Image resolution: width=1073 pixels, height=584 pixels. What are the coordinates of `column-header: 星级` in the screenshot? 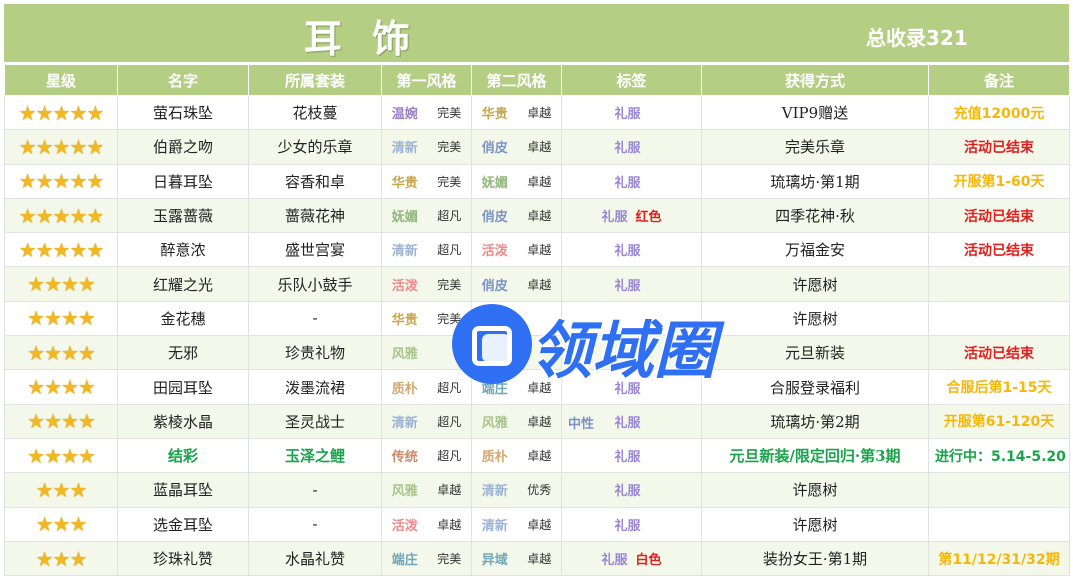 It's located at (61, 80).